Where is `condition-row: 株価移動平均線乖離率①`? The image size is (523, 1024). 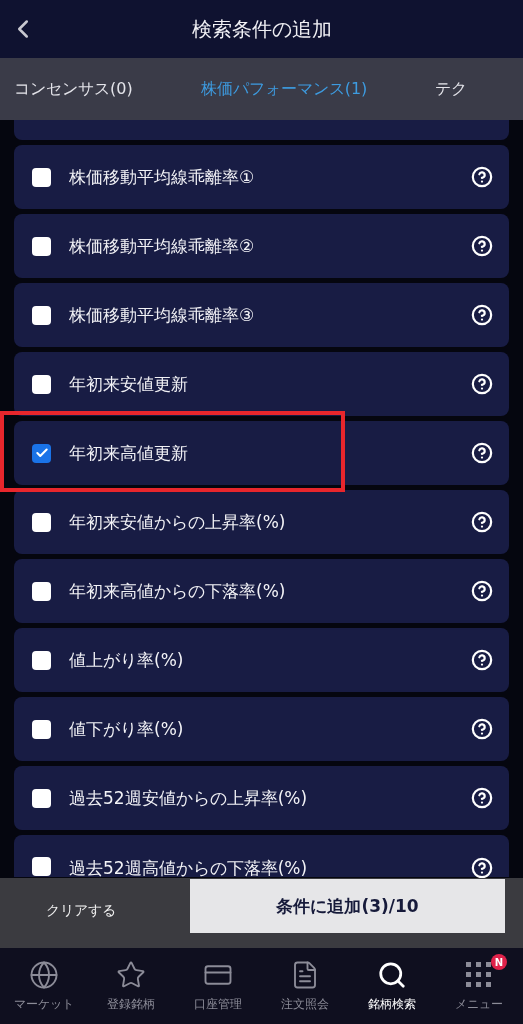 condition-row: 株価移動平均線乖離率① is located at coordinates (261, 177).